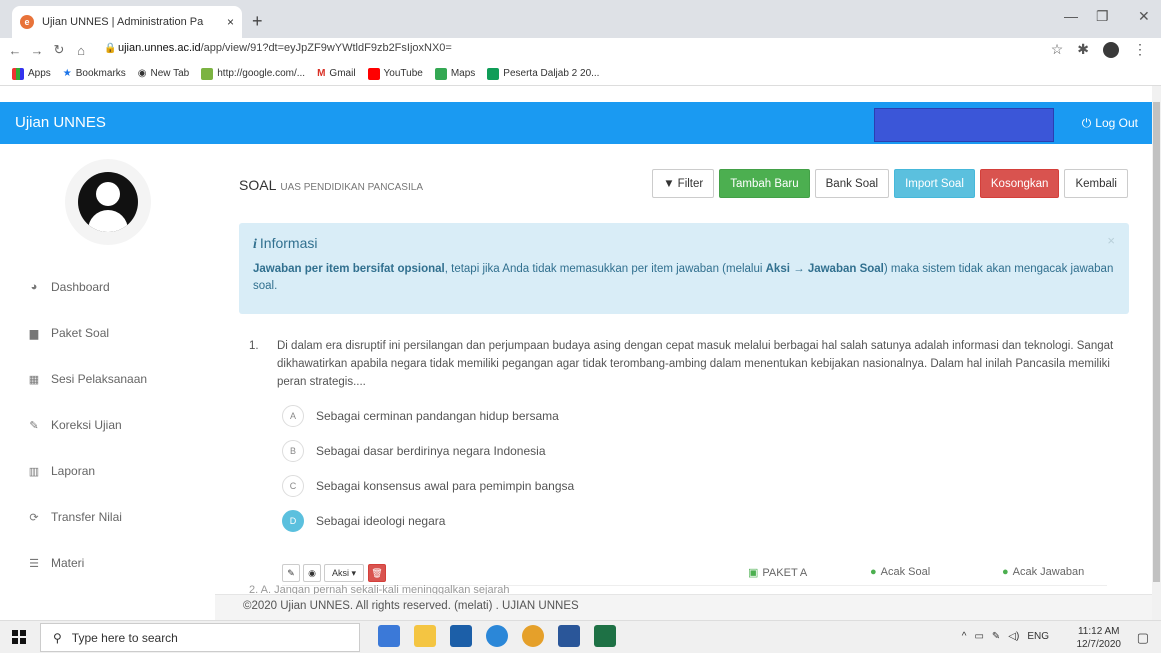 Image resolution: width=1161 pixels, height=653 pixels. What do you see at coordinates (1005, 636) in the screenshot?
I see `system-tray: ^ ▭ ✎ ◁) ENG` at bounding box center [1005, 636].